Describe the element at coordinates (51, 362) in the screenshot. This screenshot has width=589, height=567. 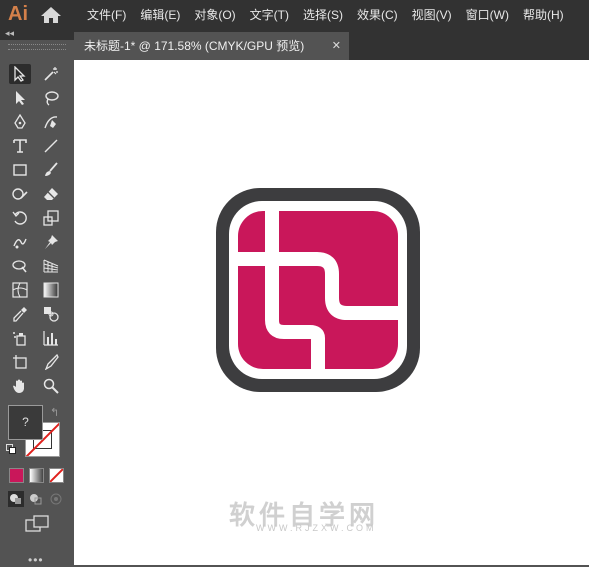
I see `slice-tool-icon` at that location.